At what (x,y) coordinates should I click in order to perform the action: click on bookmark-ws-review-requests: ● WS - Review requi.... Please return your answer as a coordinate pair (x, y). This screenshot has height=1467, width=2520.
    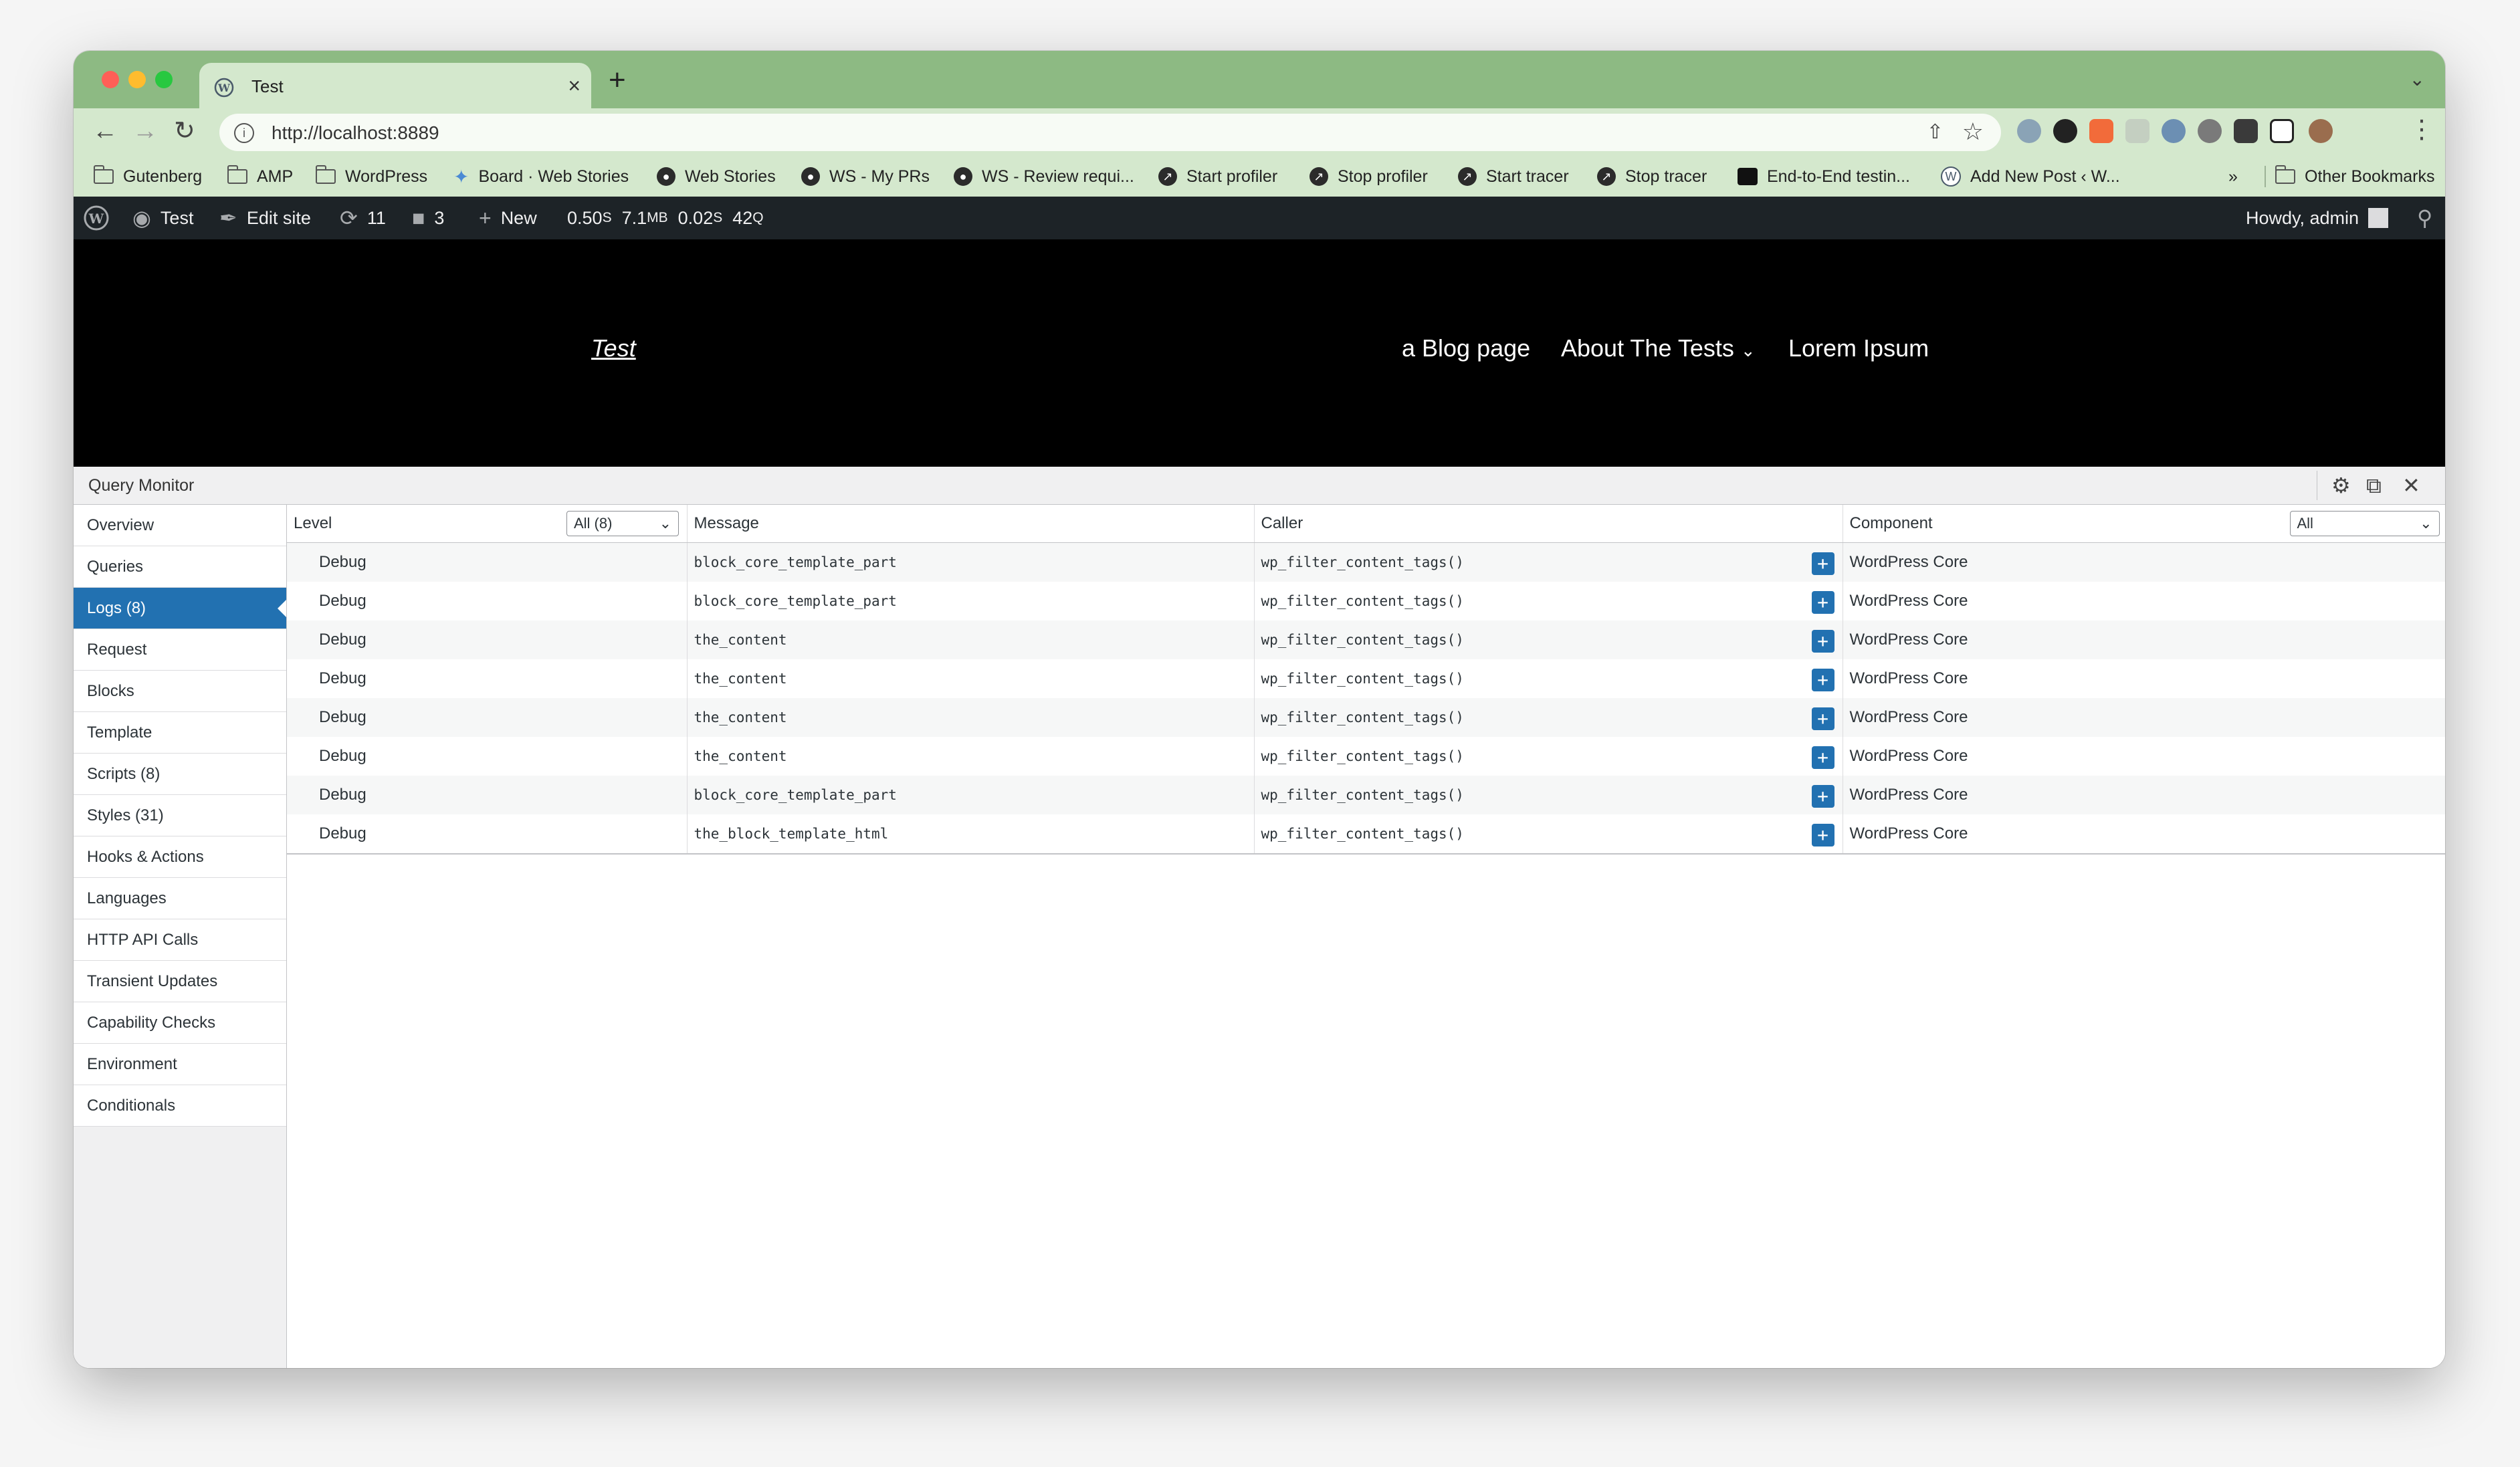
    Looking at the image, I should click on (1044, 176).